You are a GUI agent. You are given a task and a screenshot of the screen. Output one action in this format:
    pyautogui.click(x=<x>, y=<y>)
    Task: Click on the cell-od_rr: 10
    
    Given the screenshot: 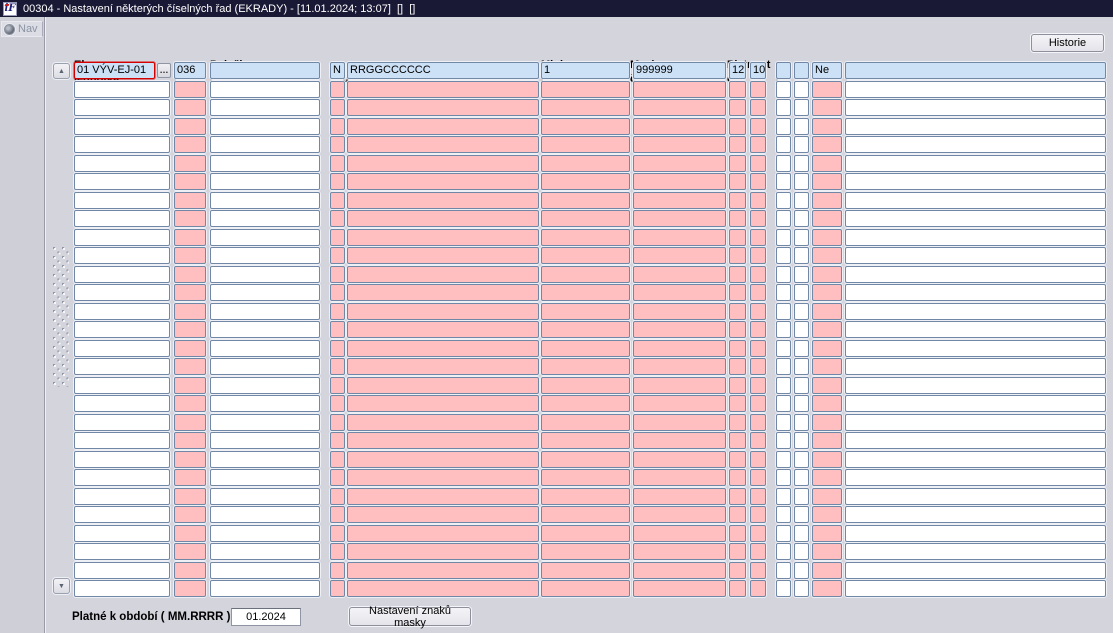 What is the action you would take?
    pyautogui.click(x=758, y=70)
    